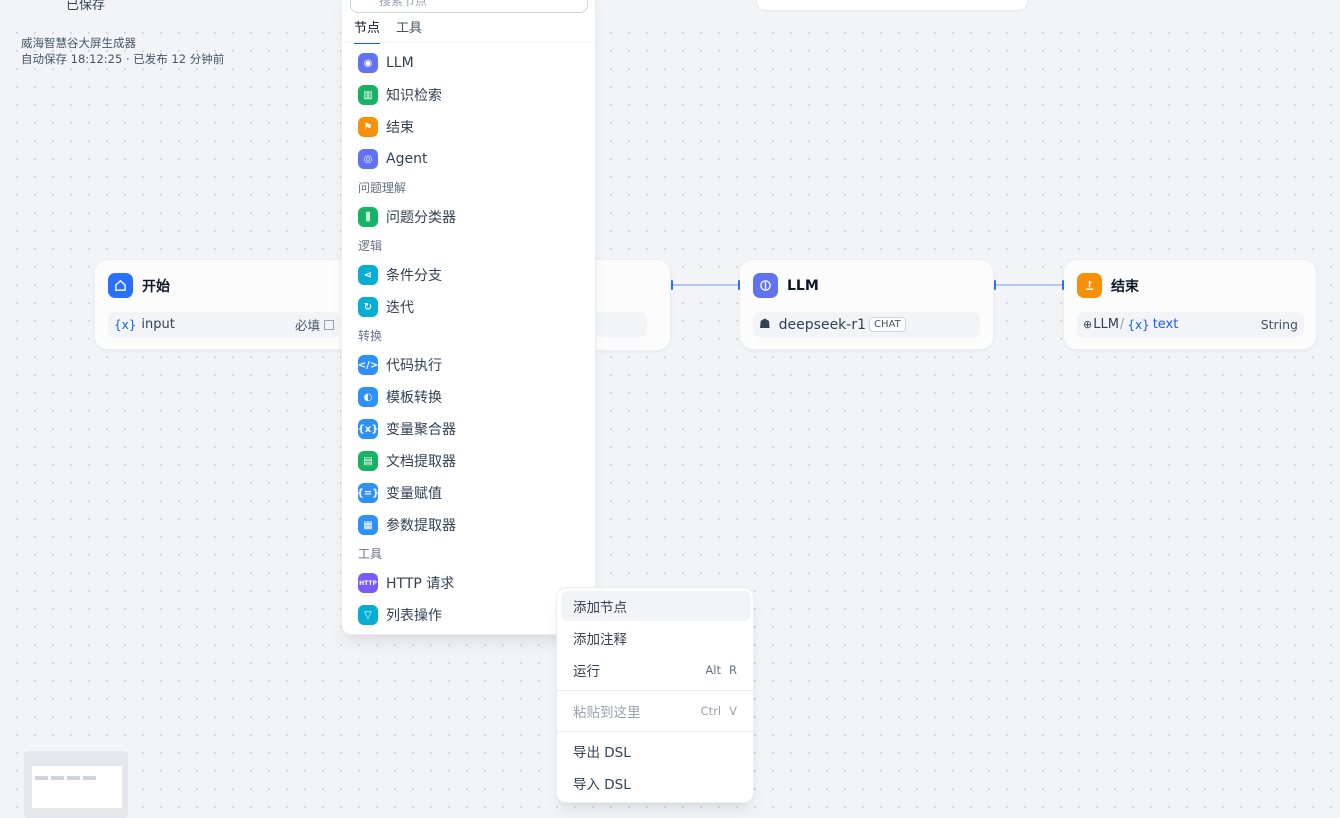  I want to click on llm-node: LLM ☗ deepseek-r1 CHAT, so click(866, 304).